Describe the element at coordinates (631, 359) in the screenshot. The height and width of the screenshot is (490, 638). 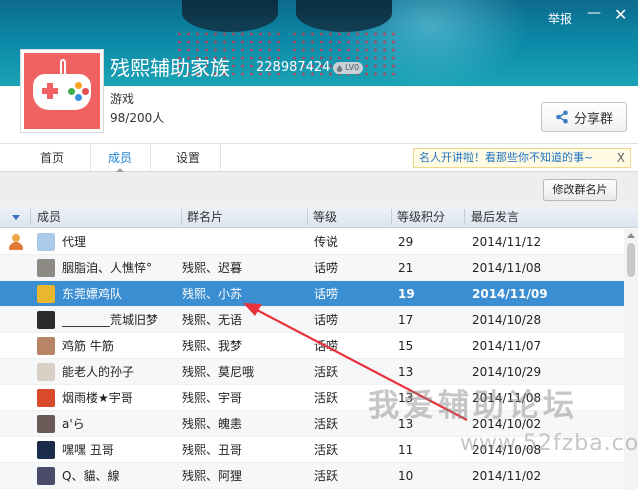
I see `scrollbar` at that location.